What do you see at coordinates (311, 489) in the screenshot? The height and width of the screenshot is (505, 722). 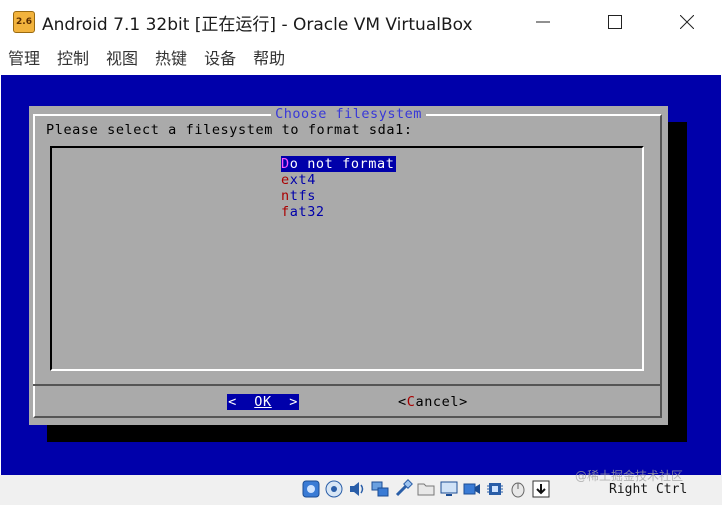 I see `hard-disk-icon` at bounding box center [311, 489].